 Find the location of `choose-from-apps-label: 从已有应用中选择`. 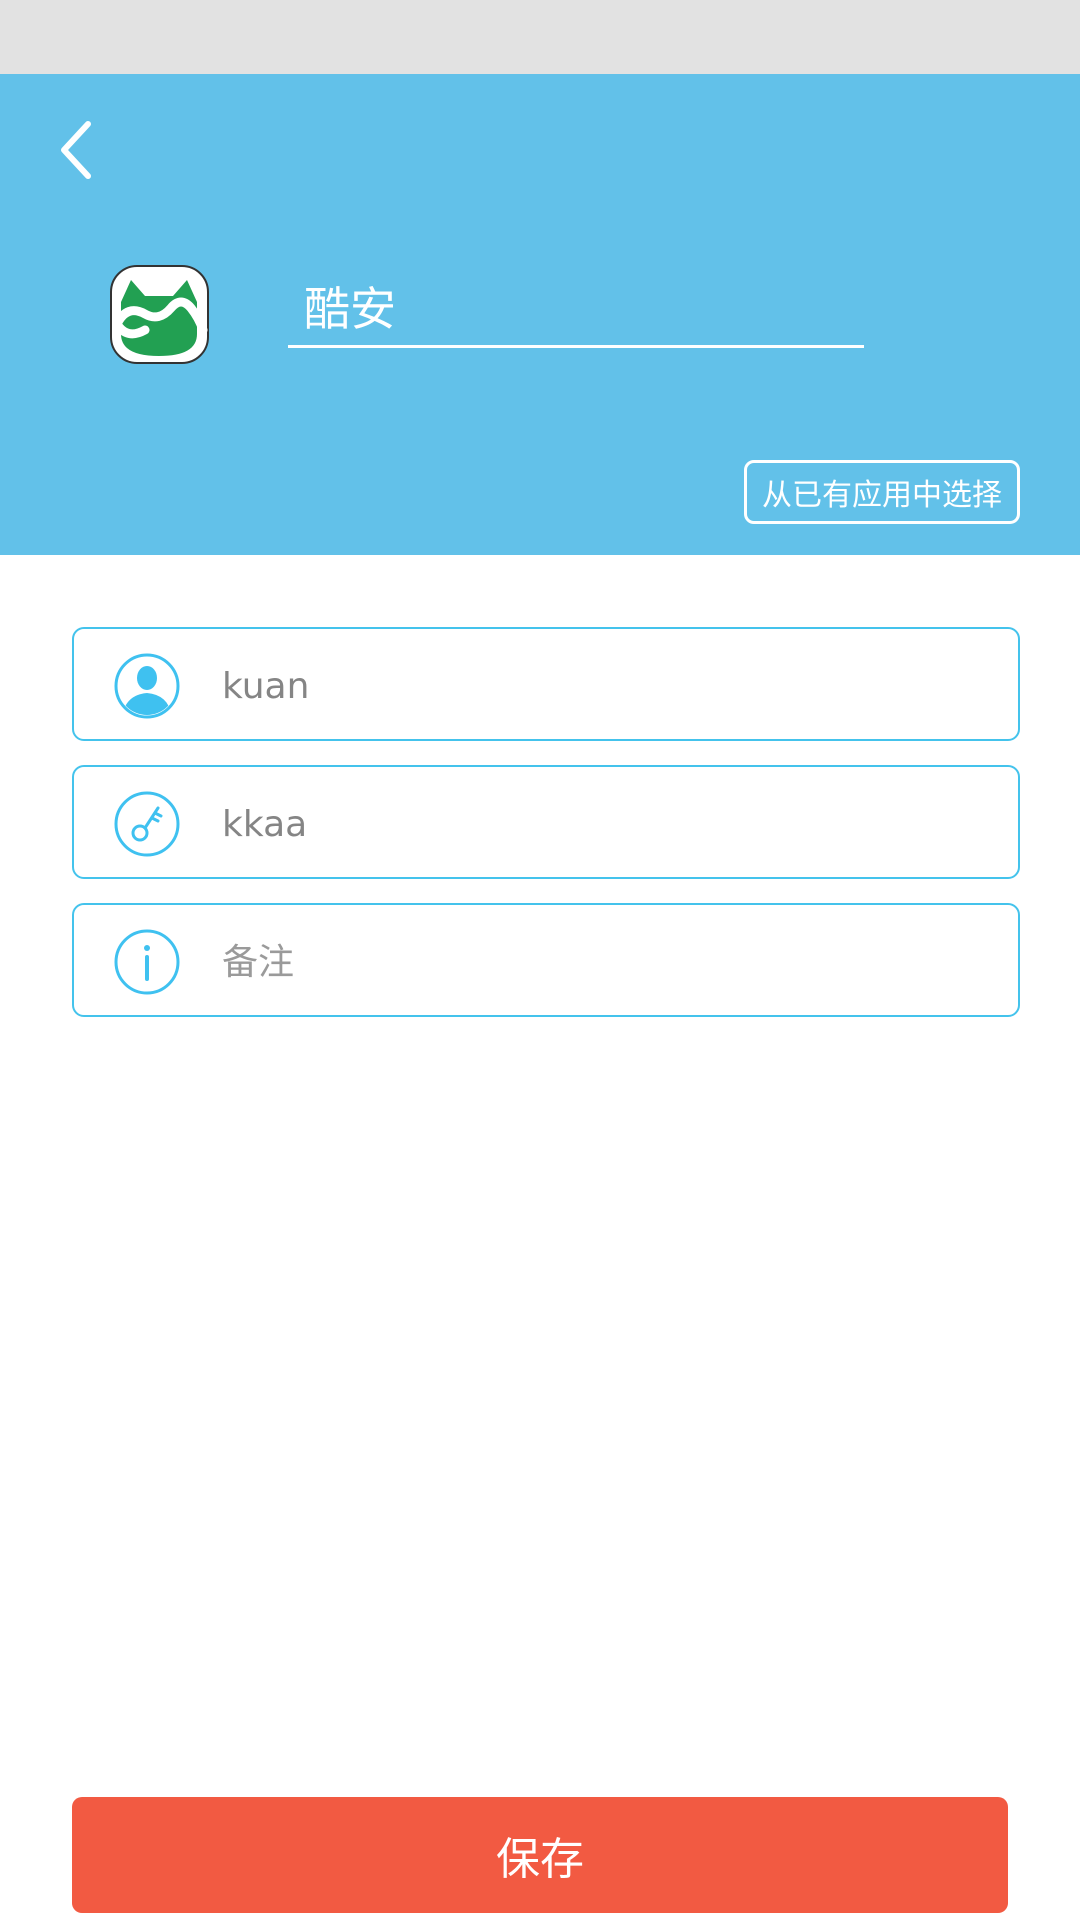

choose-from-apps-label: 从已有应用中选择 is located at coordinates (882, 495).